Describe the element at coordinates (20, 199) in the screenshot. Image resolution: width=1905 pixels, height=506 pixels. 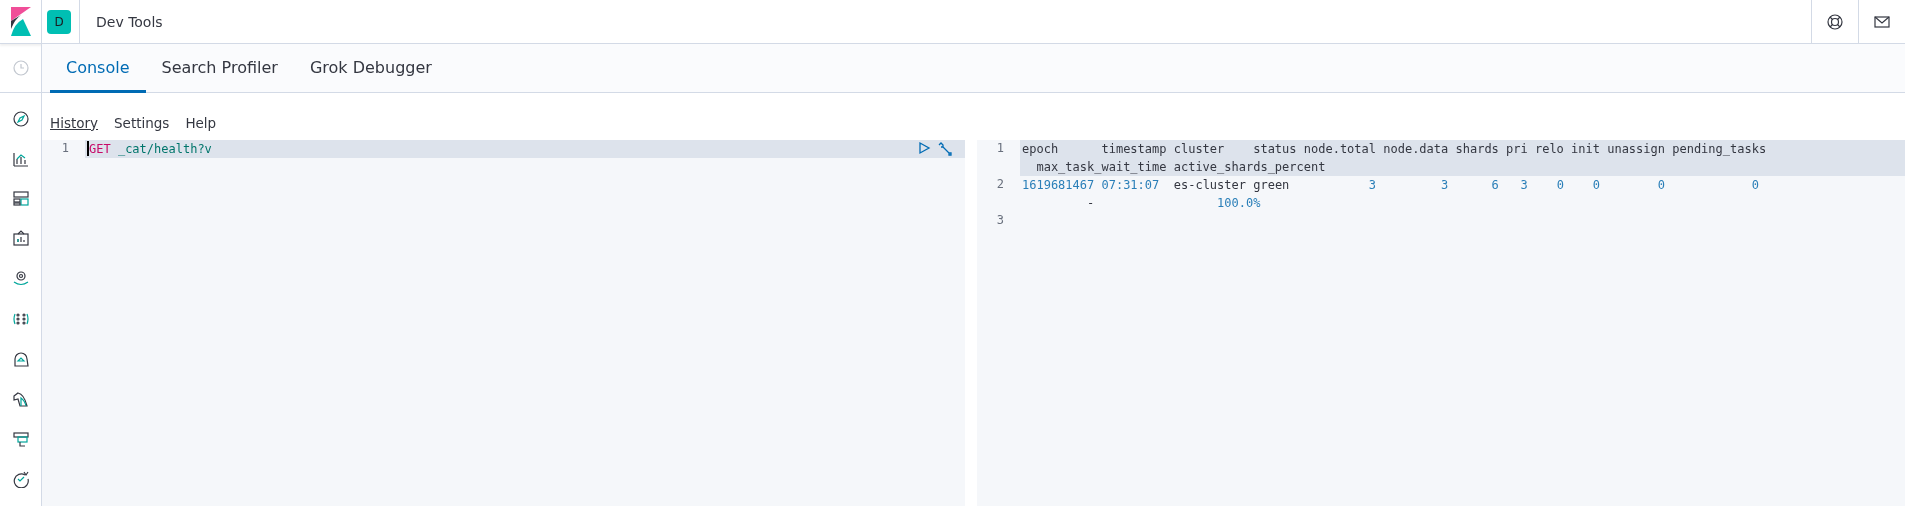
I see `dashboard-icon` at that location.